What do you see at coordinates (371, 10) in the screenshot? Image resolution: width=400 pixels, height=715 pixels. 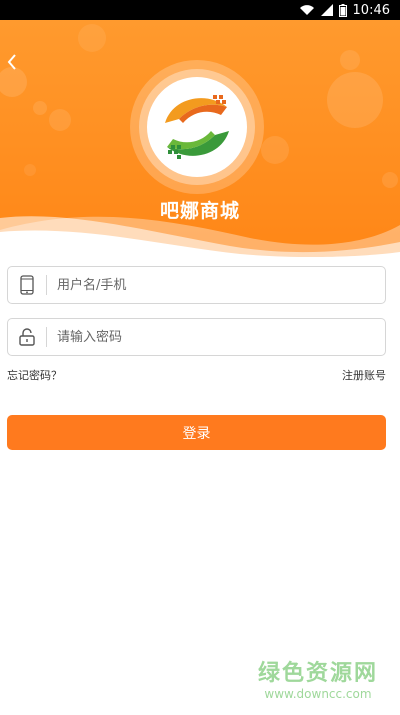 I see `status-time: 10:46` at bounding box center [371, 10].